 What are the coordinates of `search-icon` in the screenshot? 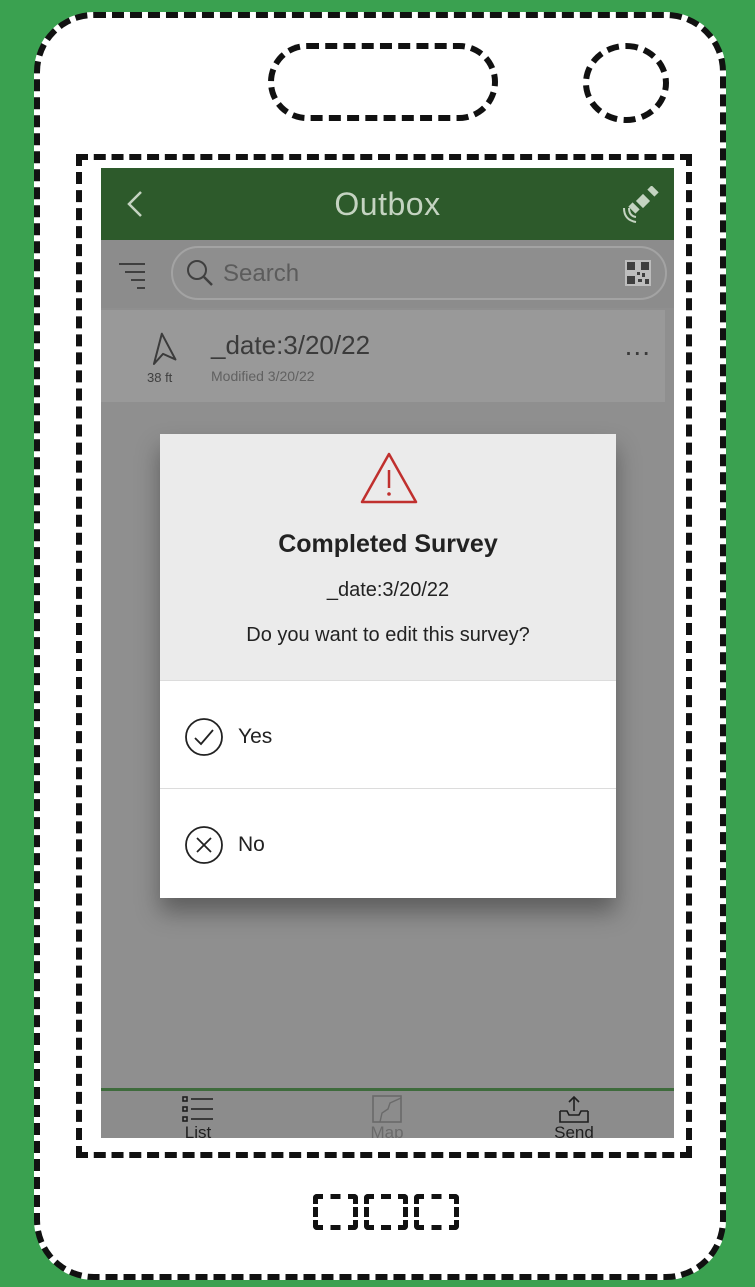 It's located at (200, 273).